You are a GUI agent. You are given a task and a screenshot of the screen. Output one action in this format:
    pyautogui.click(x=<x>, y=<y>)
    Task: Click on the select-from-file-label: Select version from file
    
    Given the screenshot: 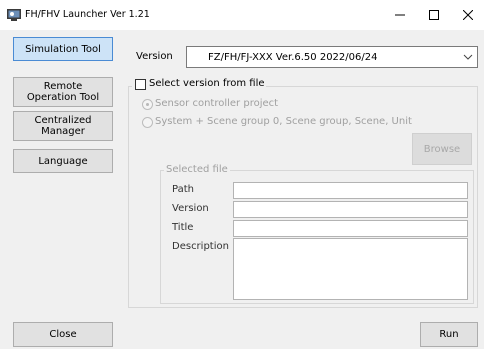 What is the action you would take?
    pyautogui.click(x=207, y=83)
    